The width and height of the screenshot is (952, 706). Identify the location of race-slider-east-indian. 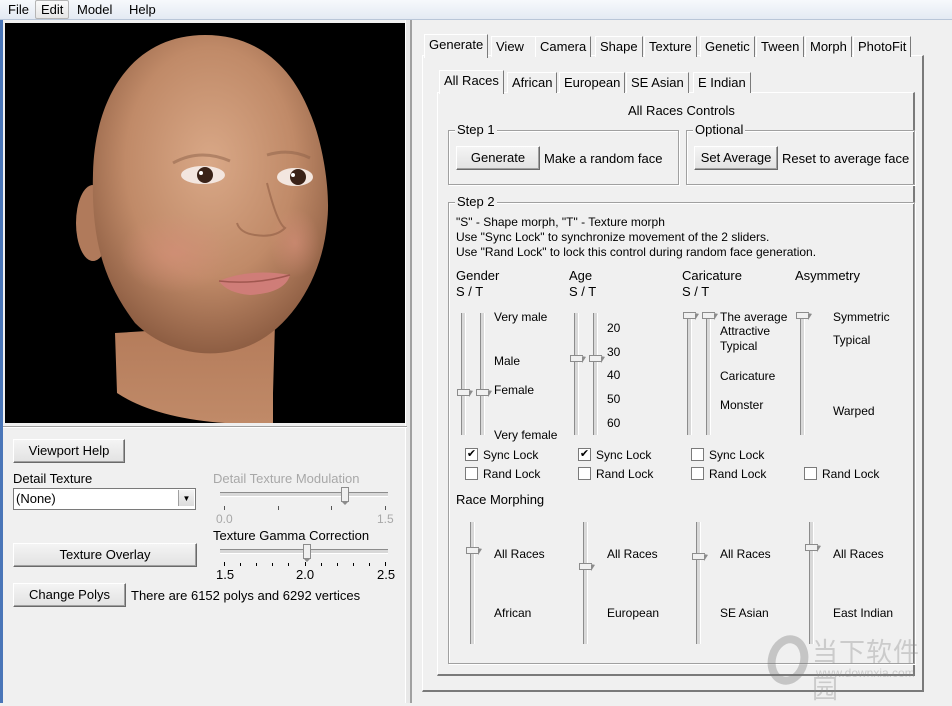
(811, 583).